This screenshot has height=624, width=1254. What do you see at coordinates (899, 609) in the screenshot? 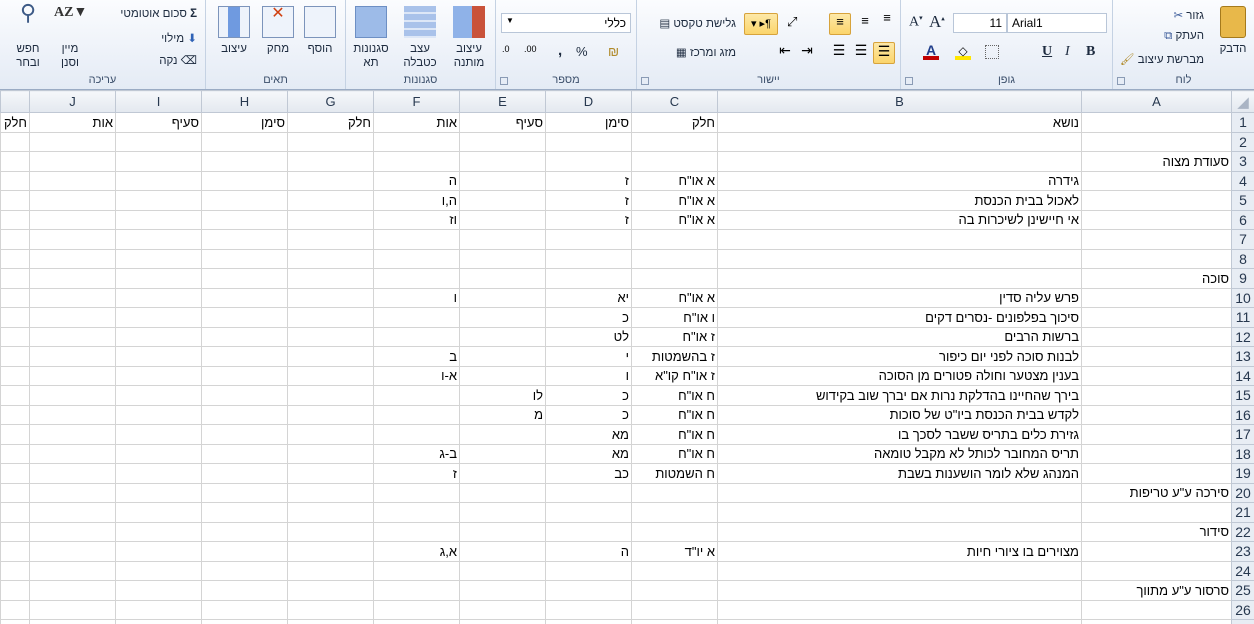
I see `cell-B26` at bounding box center [899, 609].